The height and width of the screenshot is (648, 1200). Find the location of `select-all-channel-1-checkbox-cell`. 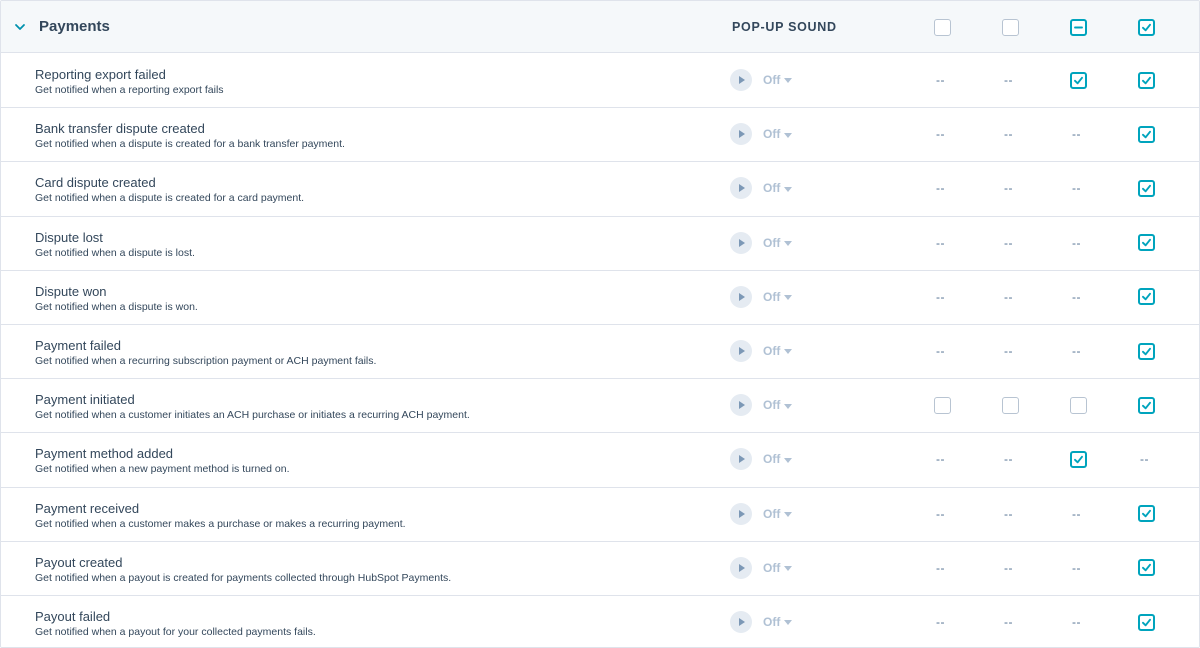

select-all-channel-1-checkbox-cell is located at coordinates (942, 27).